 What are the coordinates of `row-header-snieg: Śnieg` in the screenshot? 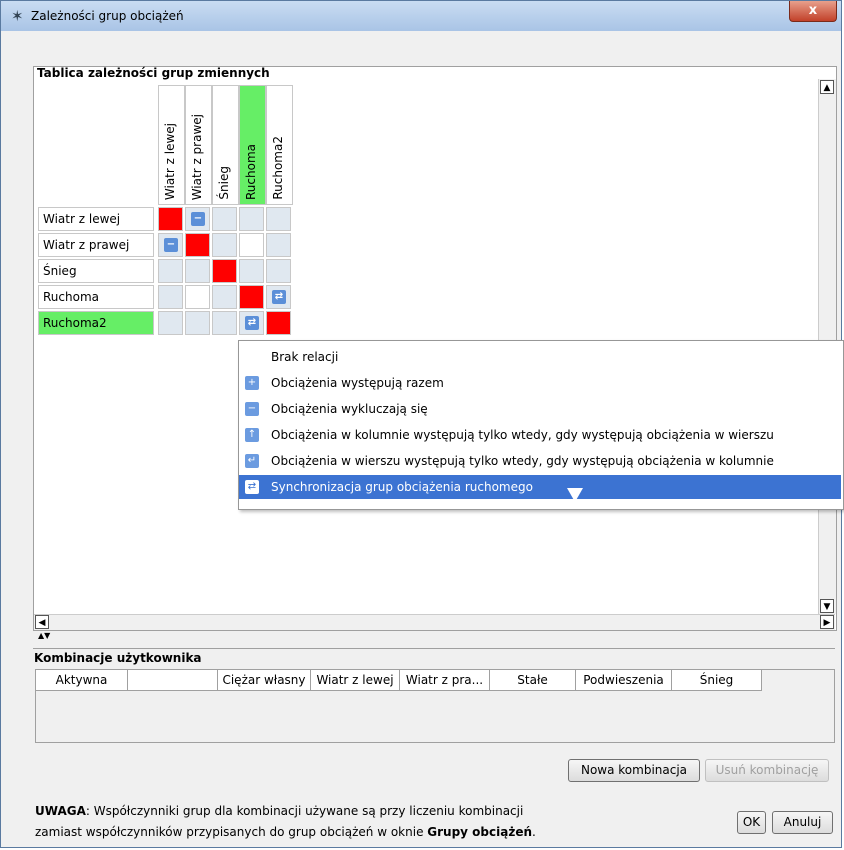 It's located at (96, 271).